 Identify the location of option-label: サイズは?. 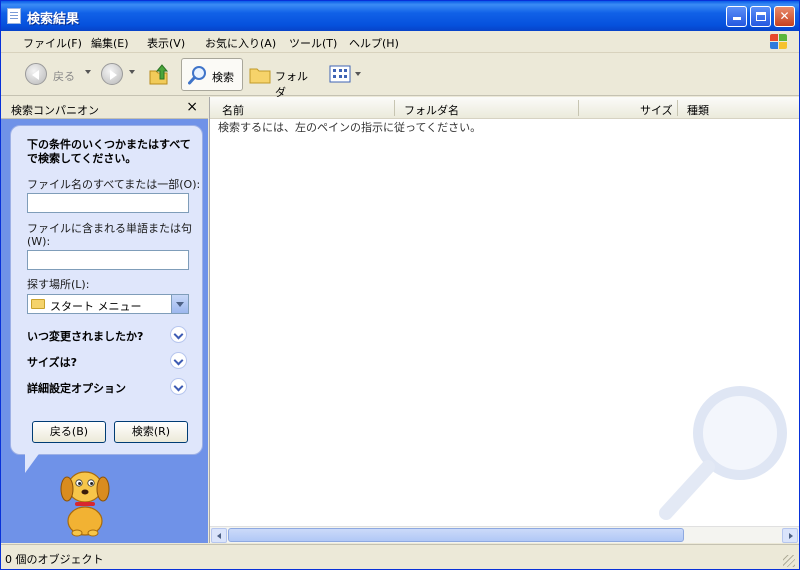
(52, 362).